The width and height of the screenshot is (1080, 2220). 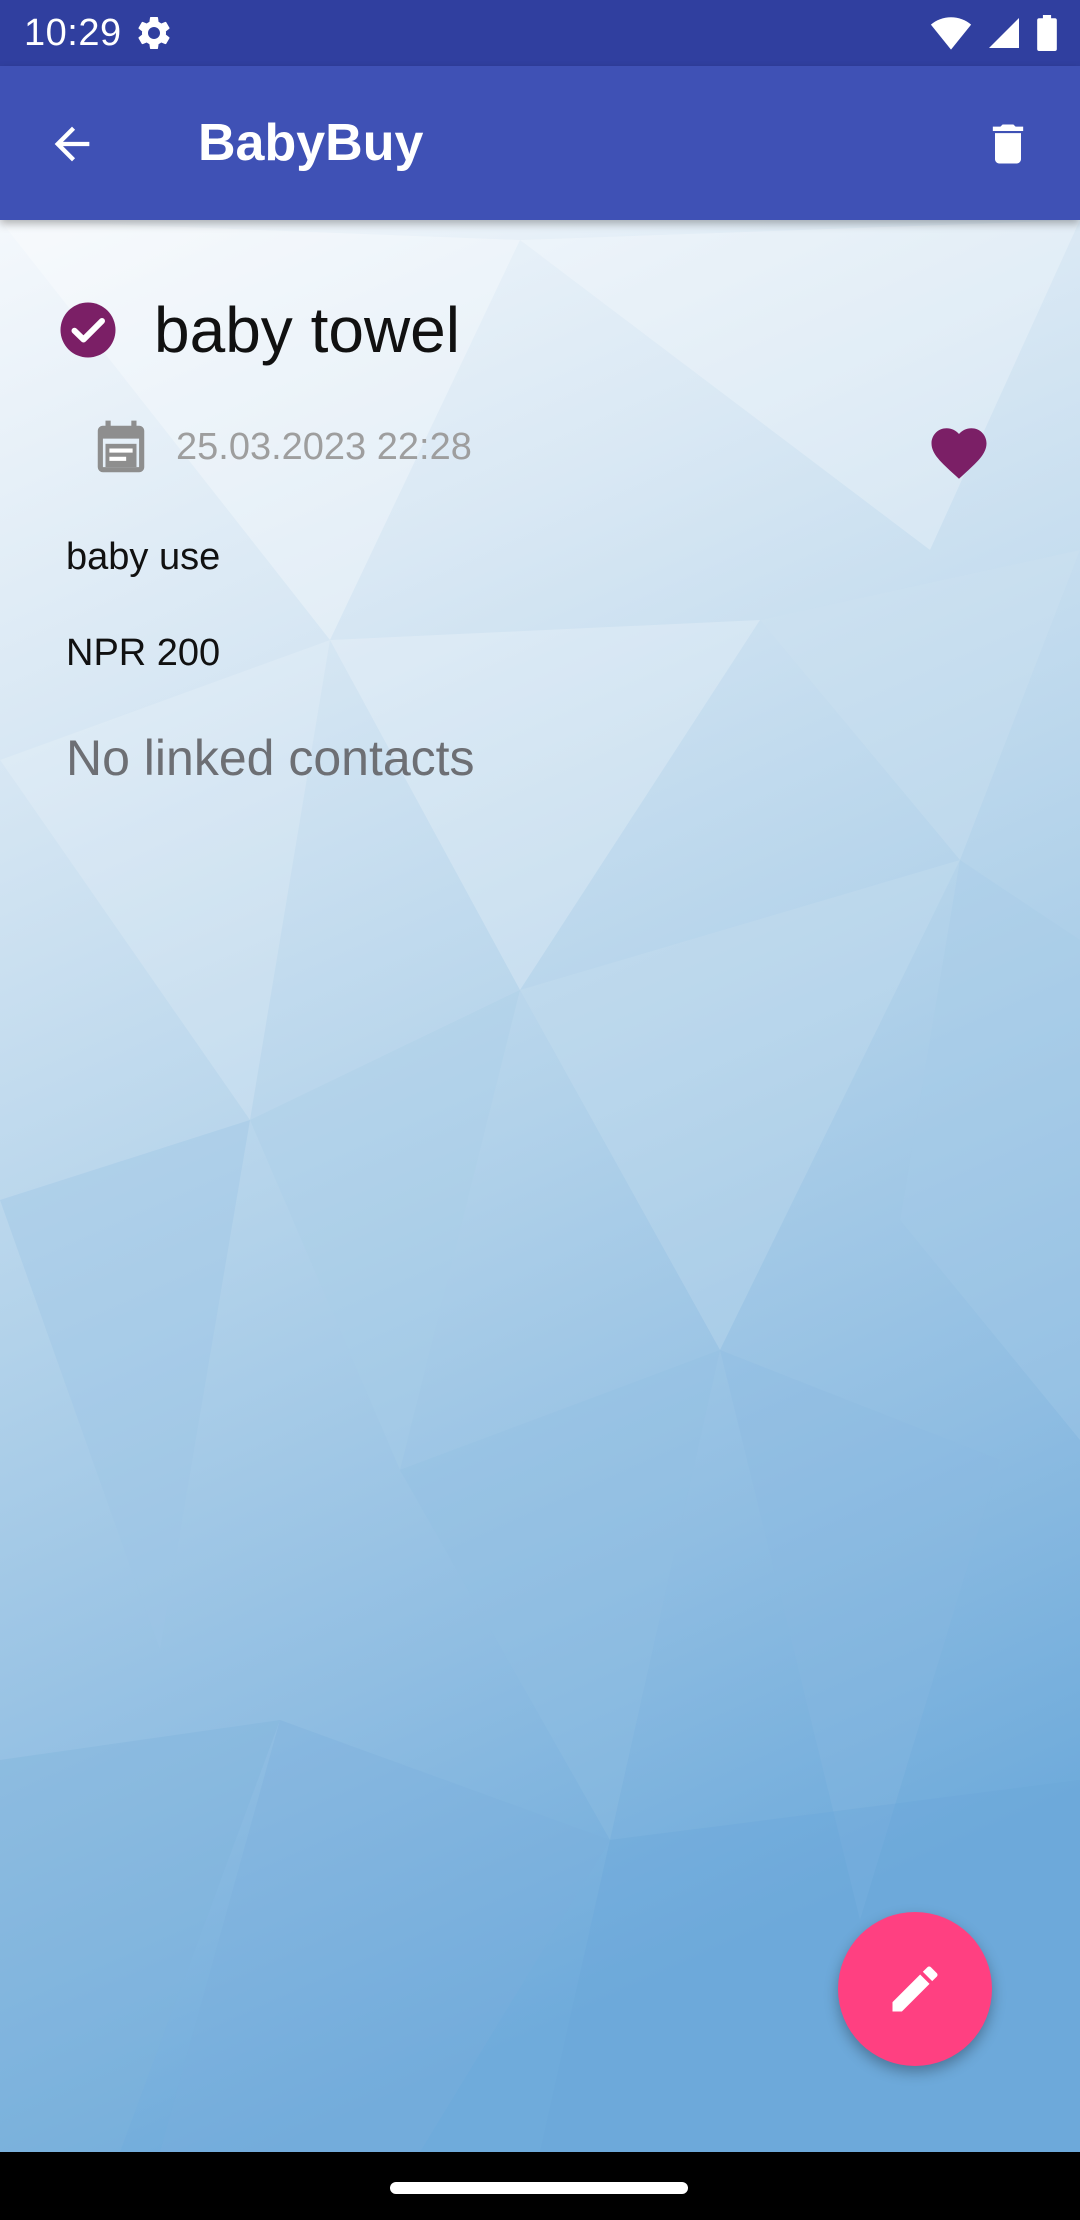 I want to click on signal-icon, so click(x=1004, y=33).